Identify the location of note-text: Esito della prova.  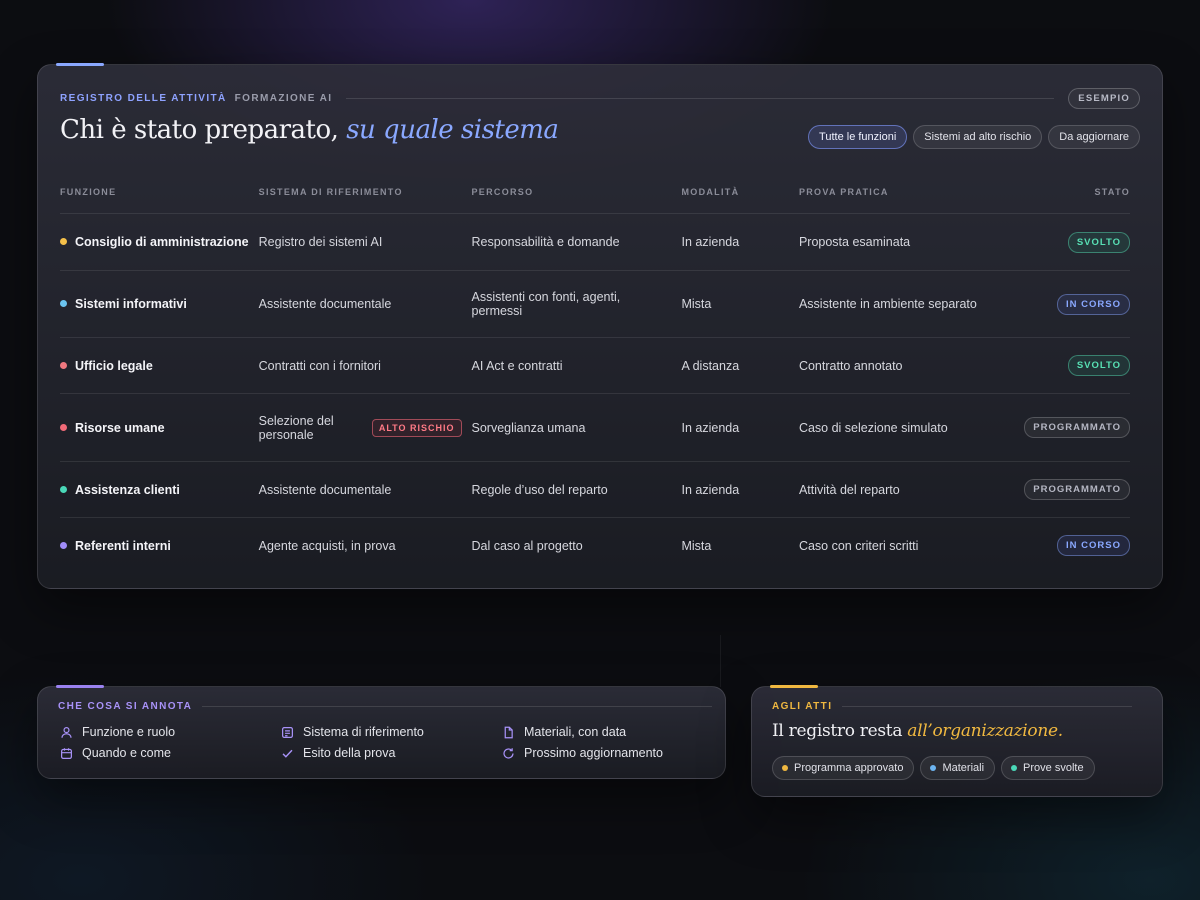
(349, 753).